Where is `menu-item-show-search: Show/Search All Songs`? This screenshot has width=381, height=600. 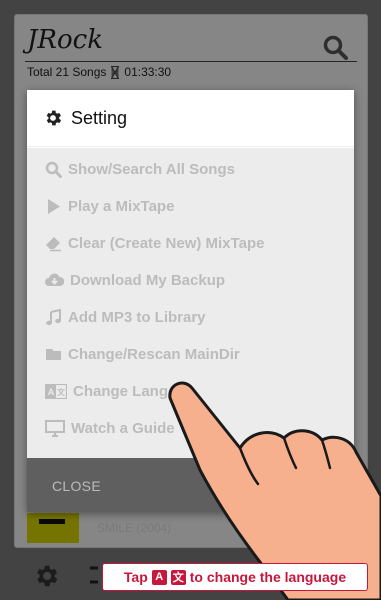 menu-item-show-search: Show/Search All Songs is located at coordinates (140, 169).